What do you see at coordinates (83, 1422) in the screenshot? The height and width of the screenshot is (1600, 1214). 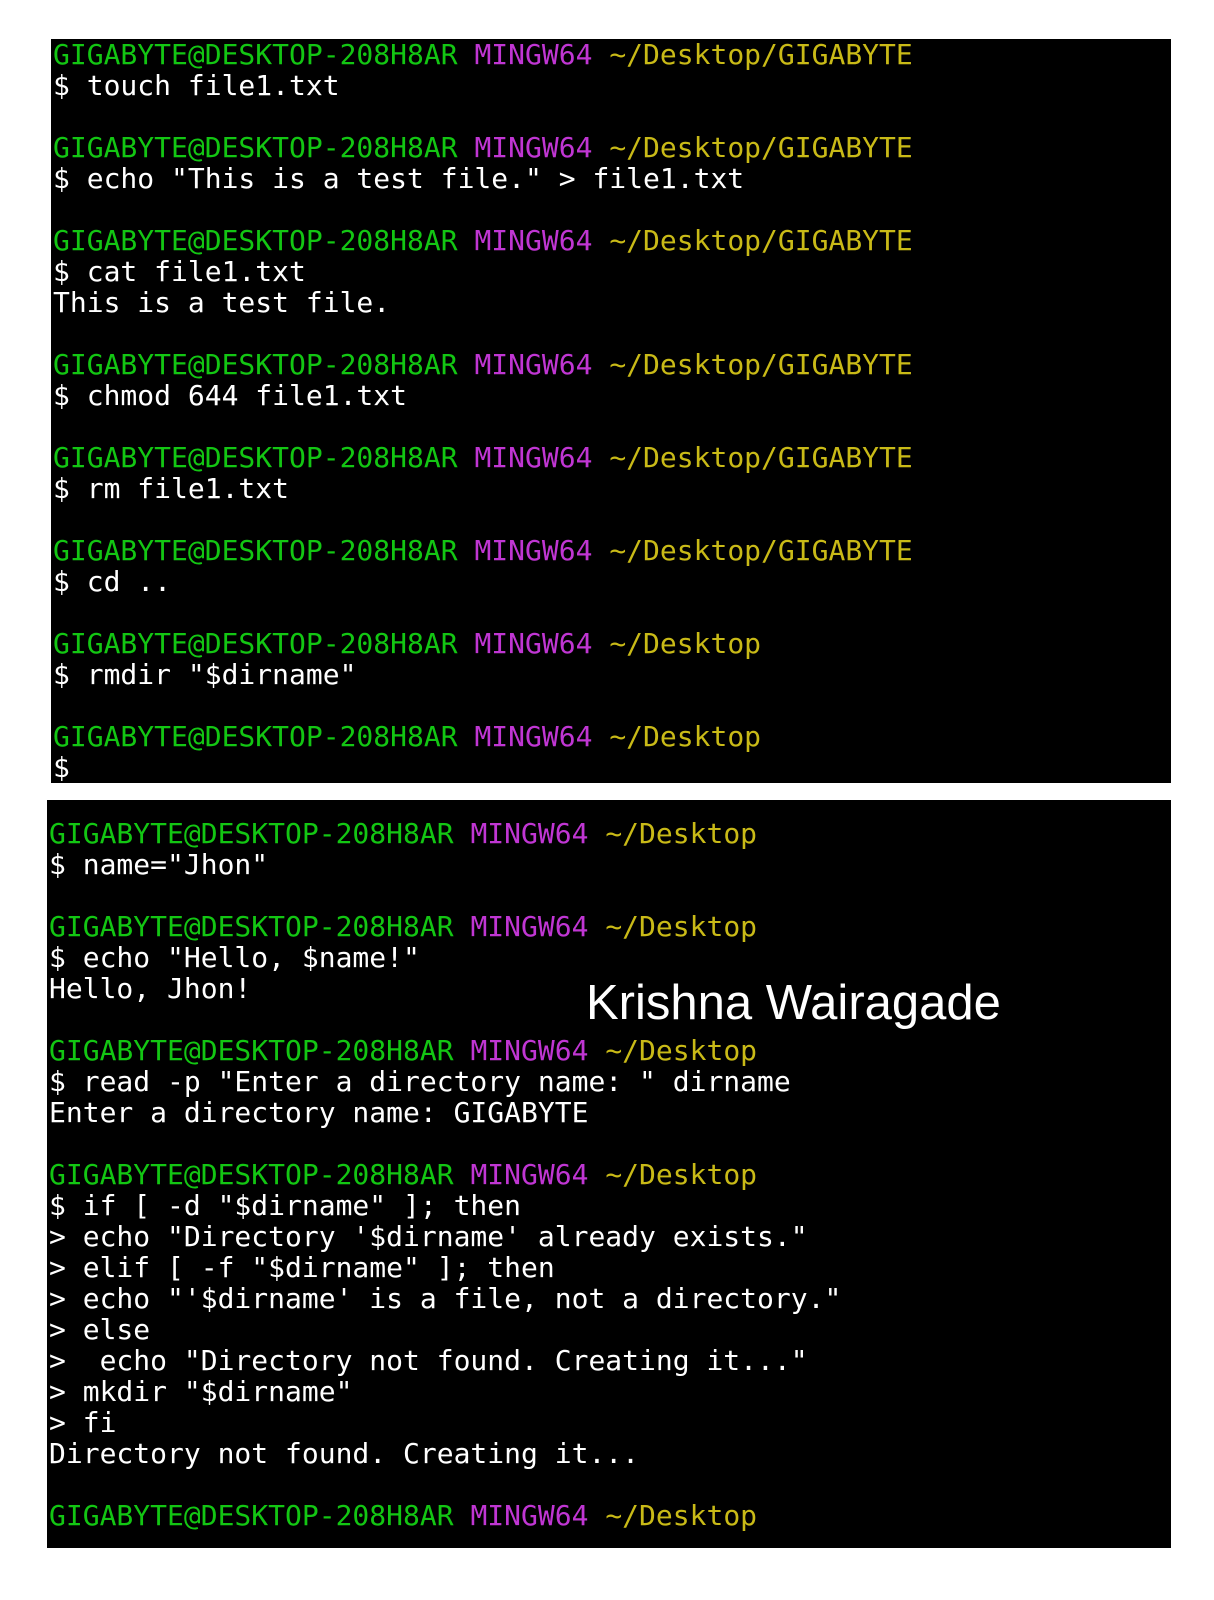 I see `terminal-text-line: > fi` at bounding box center [83, 1422].